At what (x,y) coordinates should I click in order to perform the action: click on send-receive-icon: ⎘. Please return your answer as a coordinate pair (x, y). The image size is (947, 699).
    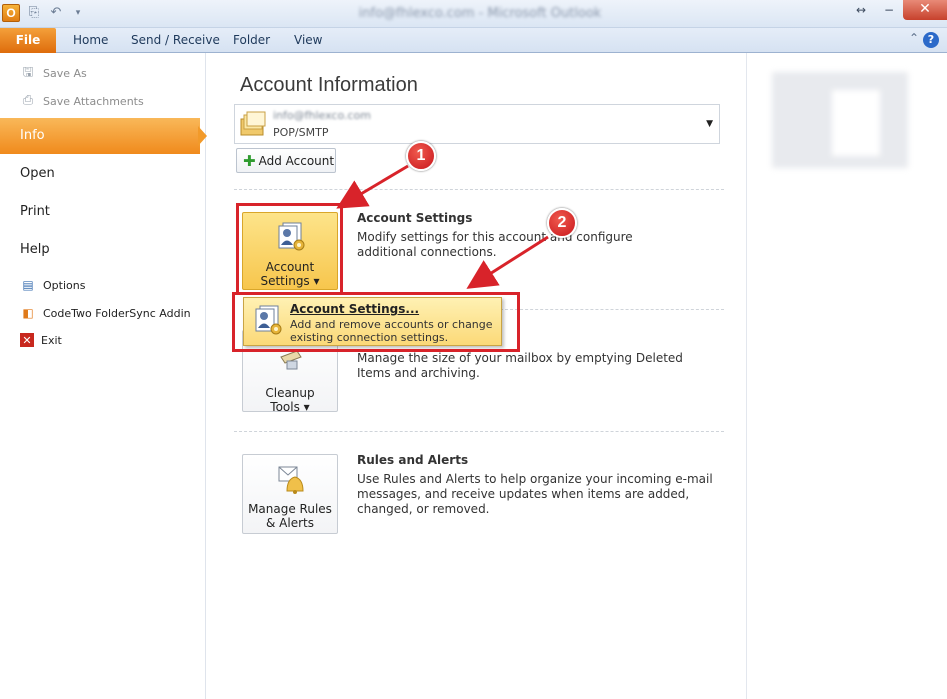
    Looking at the image, I should click on (34, 13).